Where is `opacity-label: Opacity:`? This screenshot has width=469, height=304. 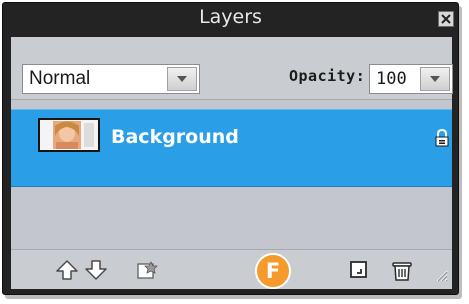 opacity-label: Opacity: is located at coordinates (327, 76).